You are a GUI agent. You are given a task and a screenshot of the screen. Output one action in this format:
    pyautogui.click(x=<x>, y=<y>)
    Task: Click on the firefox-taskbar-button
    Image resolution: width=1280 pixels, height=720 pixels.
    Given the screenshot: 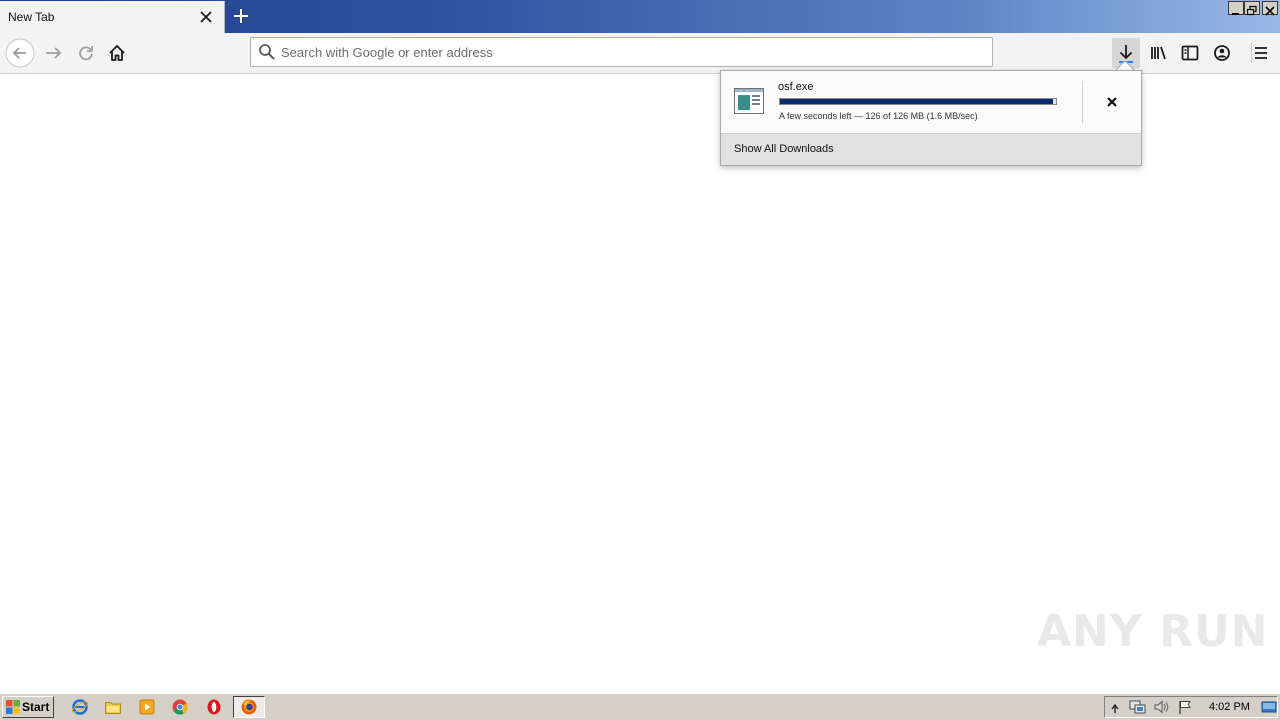 What is the action you would take?
    pyautogui.click(x=249, y=707)
    